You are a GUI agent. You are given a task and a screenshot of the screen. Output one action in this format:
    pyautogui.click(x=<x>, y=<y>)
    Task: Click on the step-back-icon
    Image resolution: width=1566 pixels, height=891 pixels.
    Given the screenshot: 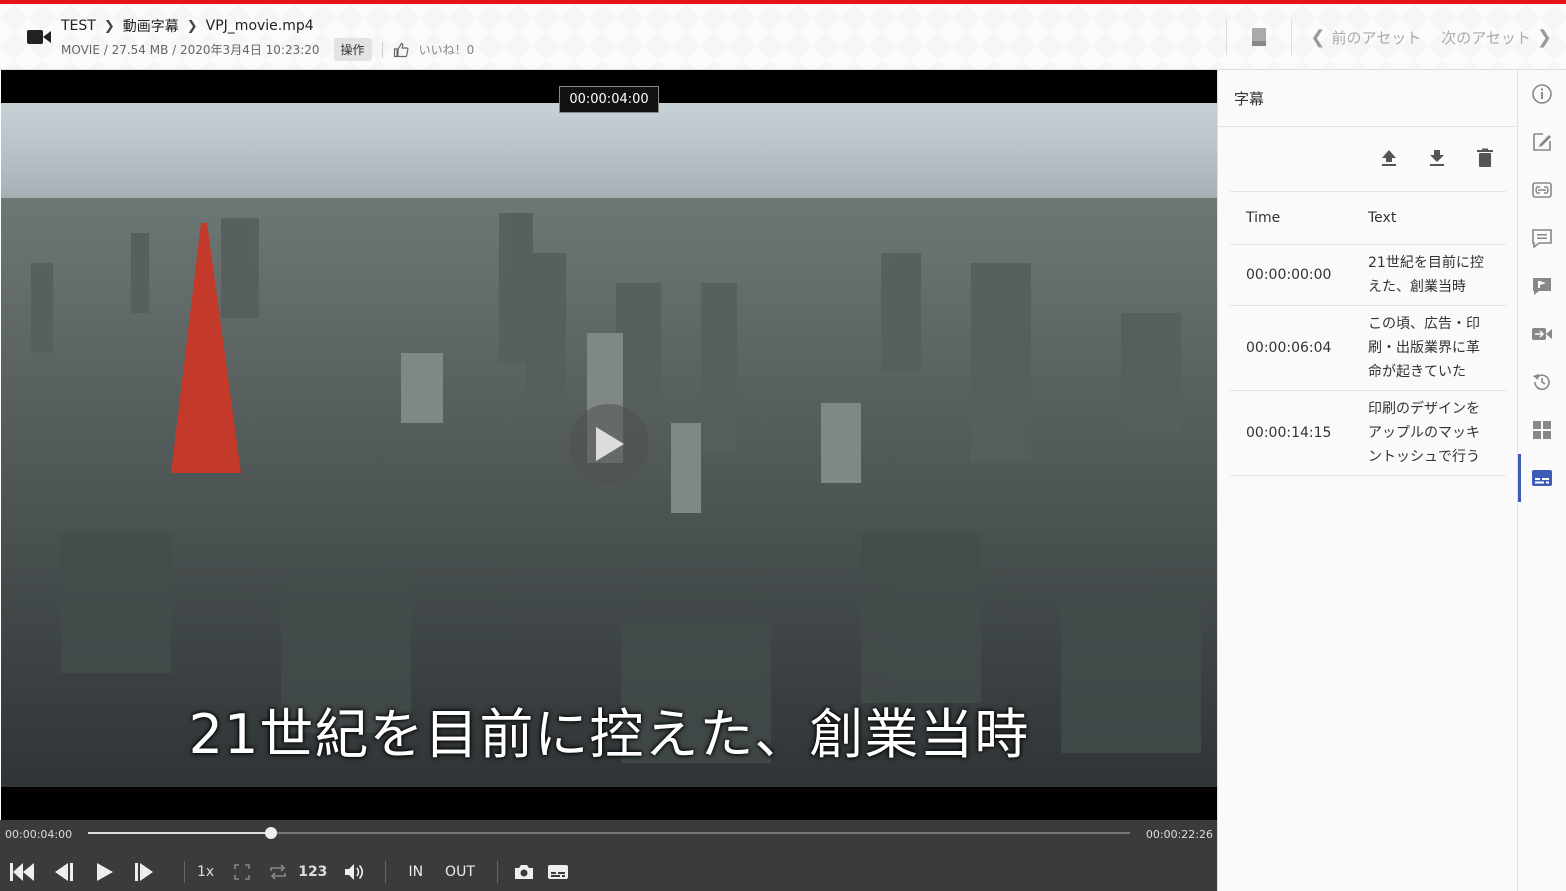 What is the action you would take?
    pyautogui.click(x=64, y=872)
    